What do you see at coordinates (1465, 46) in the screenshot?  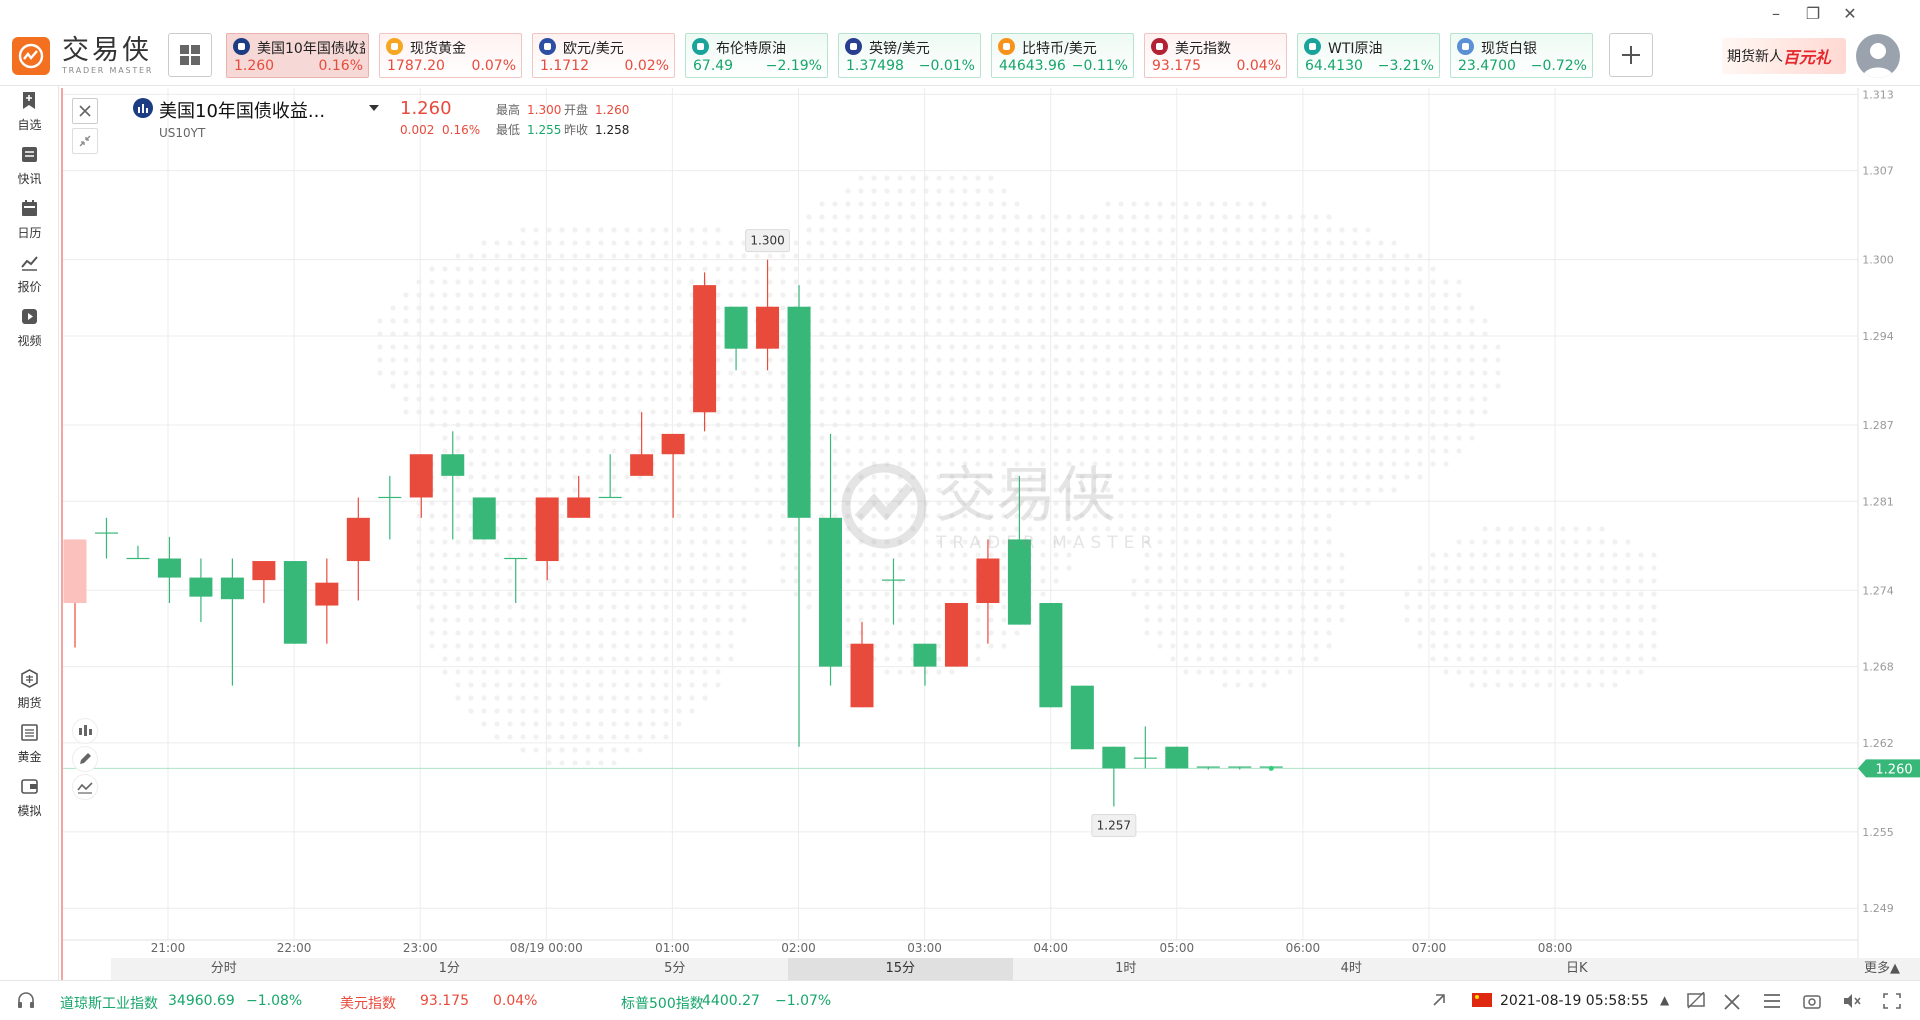 I see `silver-icon` at bounding box center [1465, 46].